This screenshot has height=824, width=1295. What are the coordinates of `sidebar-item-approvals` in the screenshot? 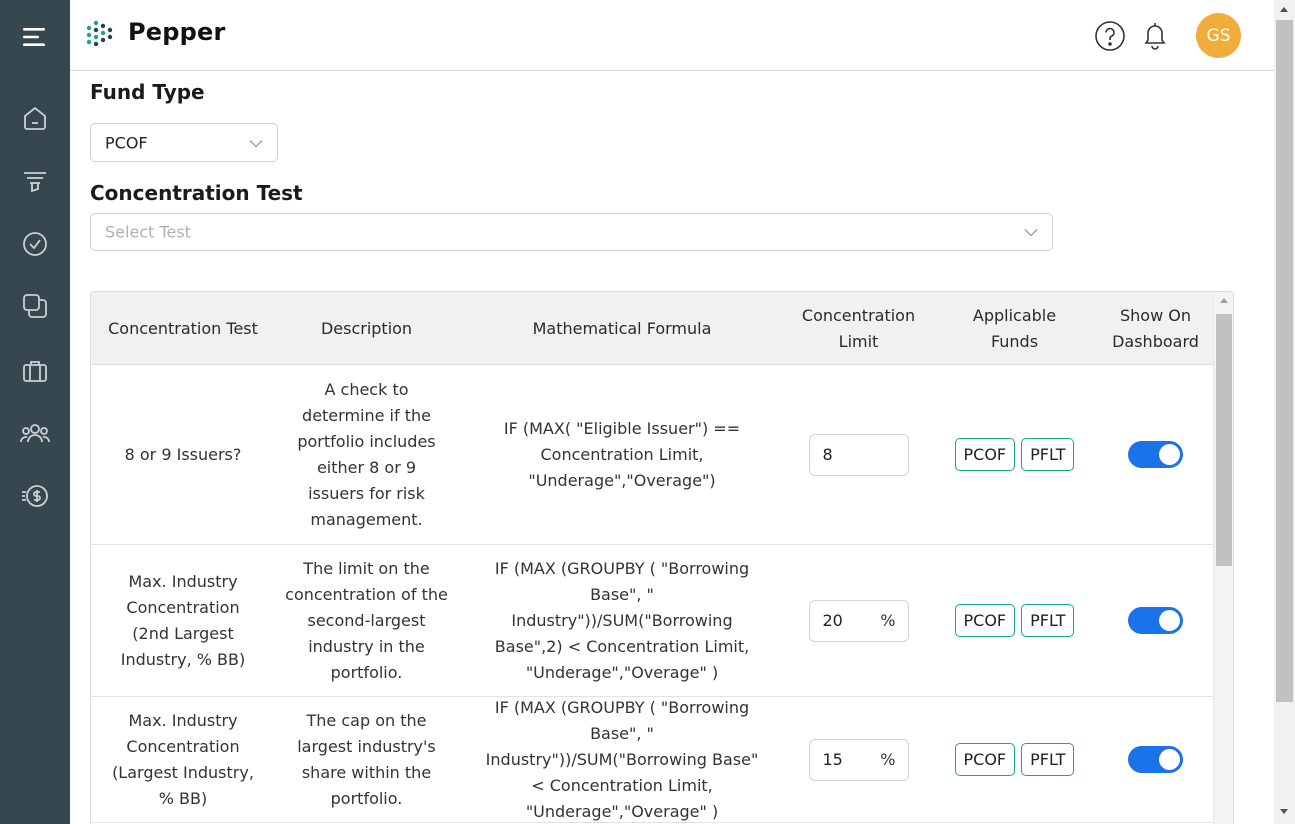 It's located at (35, 244).